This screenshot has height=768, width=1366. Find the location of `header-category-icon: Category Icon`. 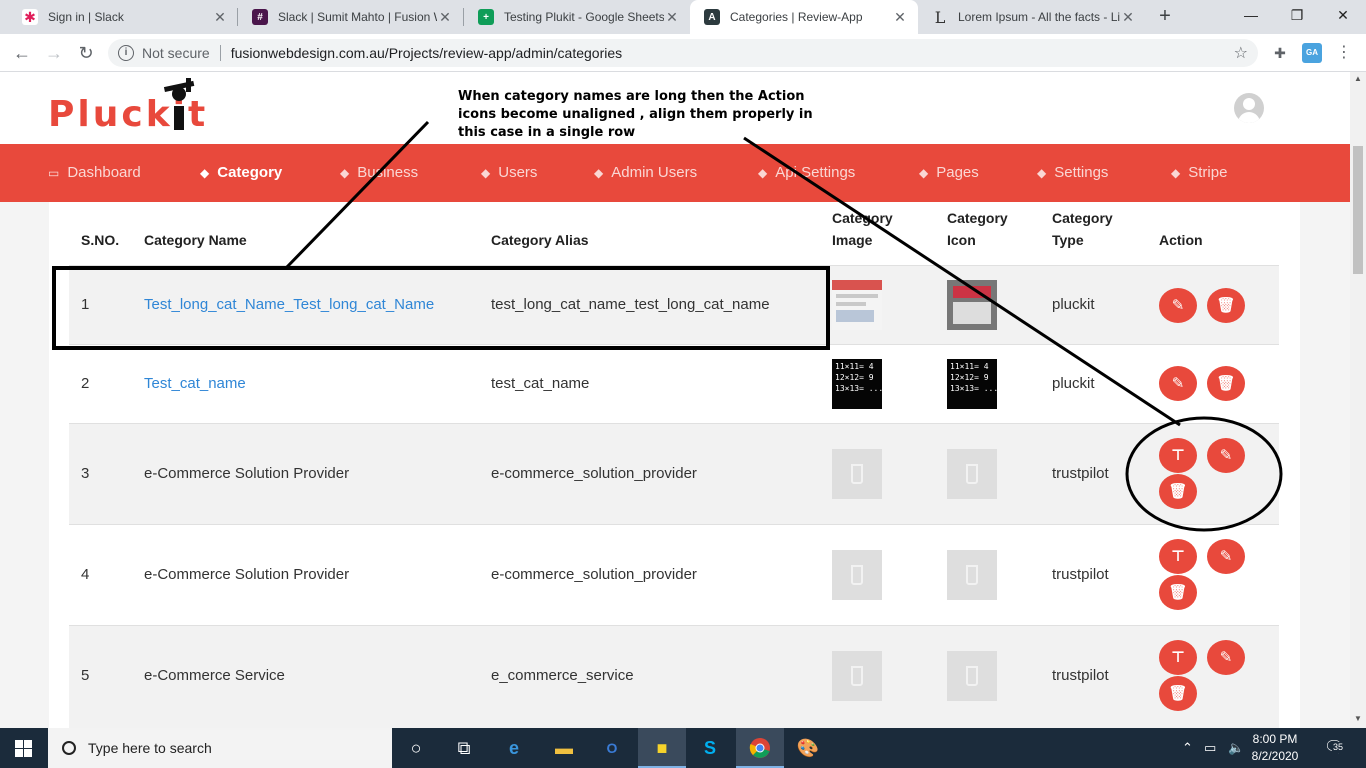

header-category-icon: Category Icon is located at coordinates (977, 229).